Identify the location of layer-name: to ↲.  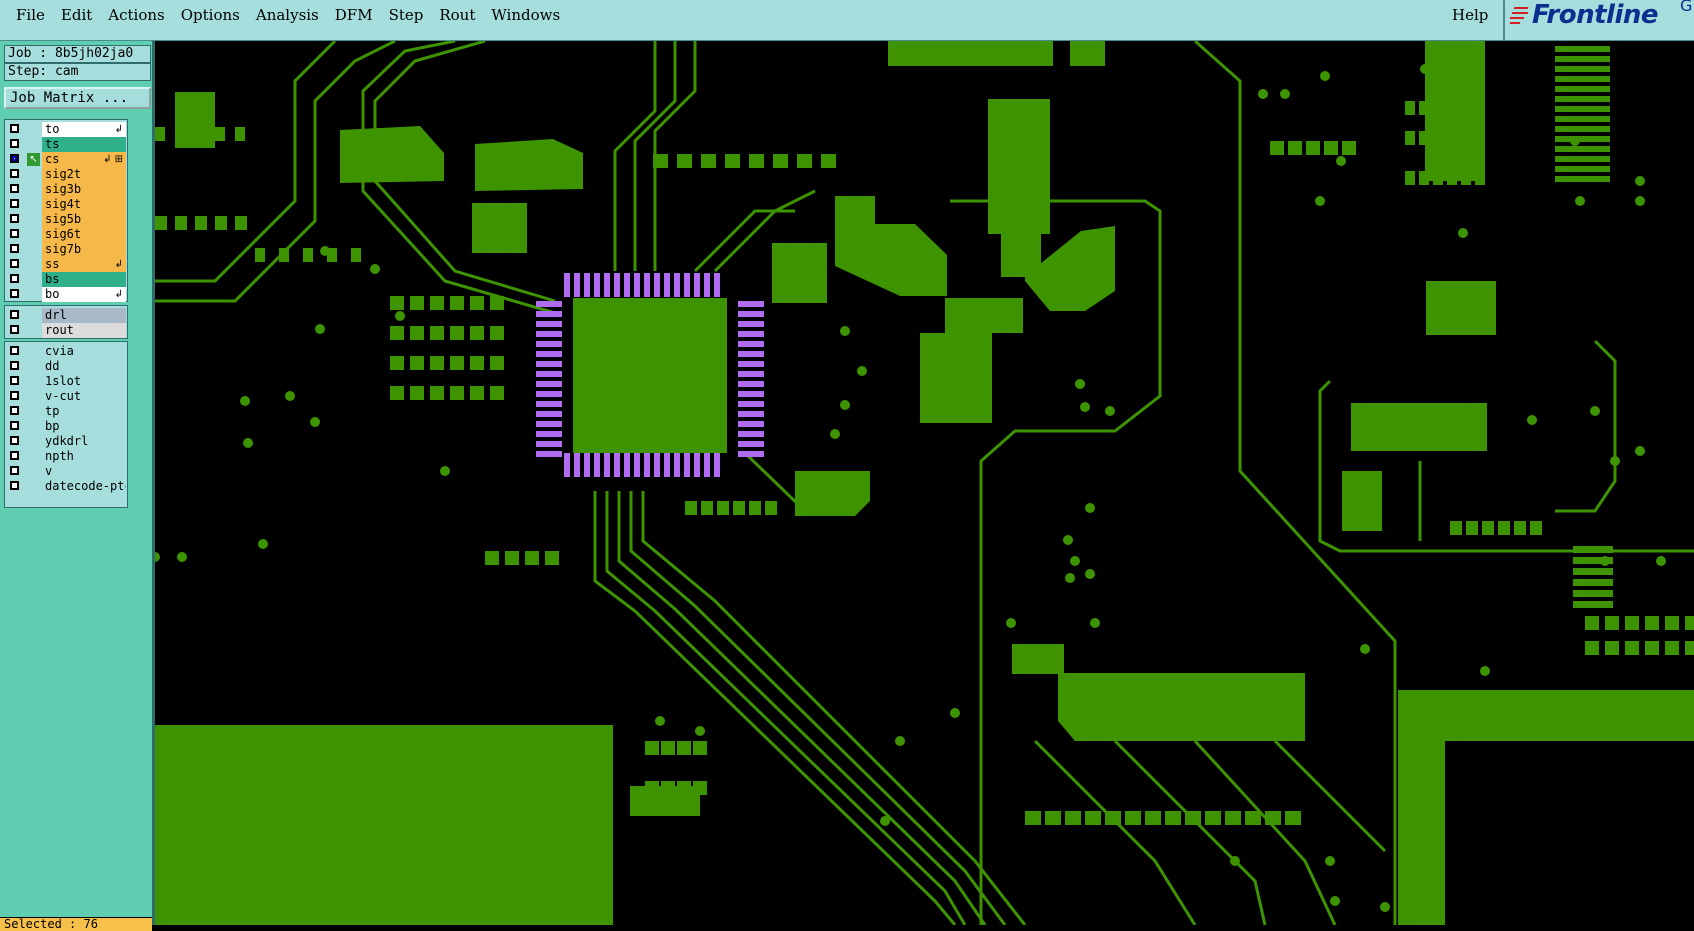
(84, 129).